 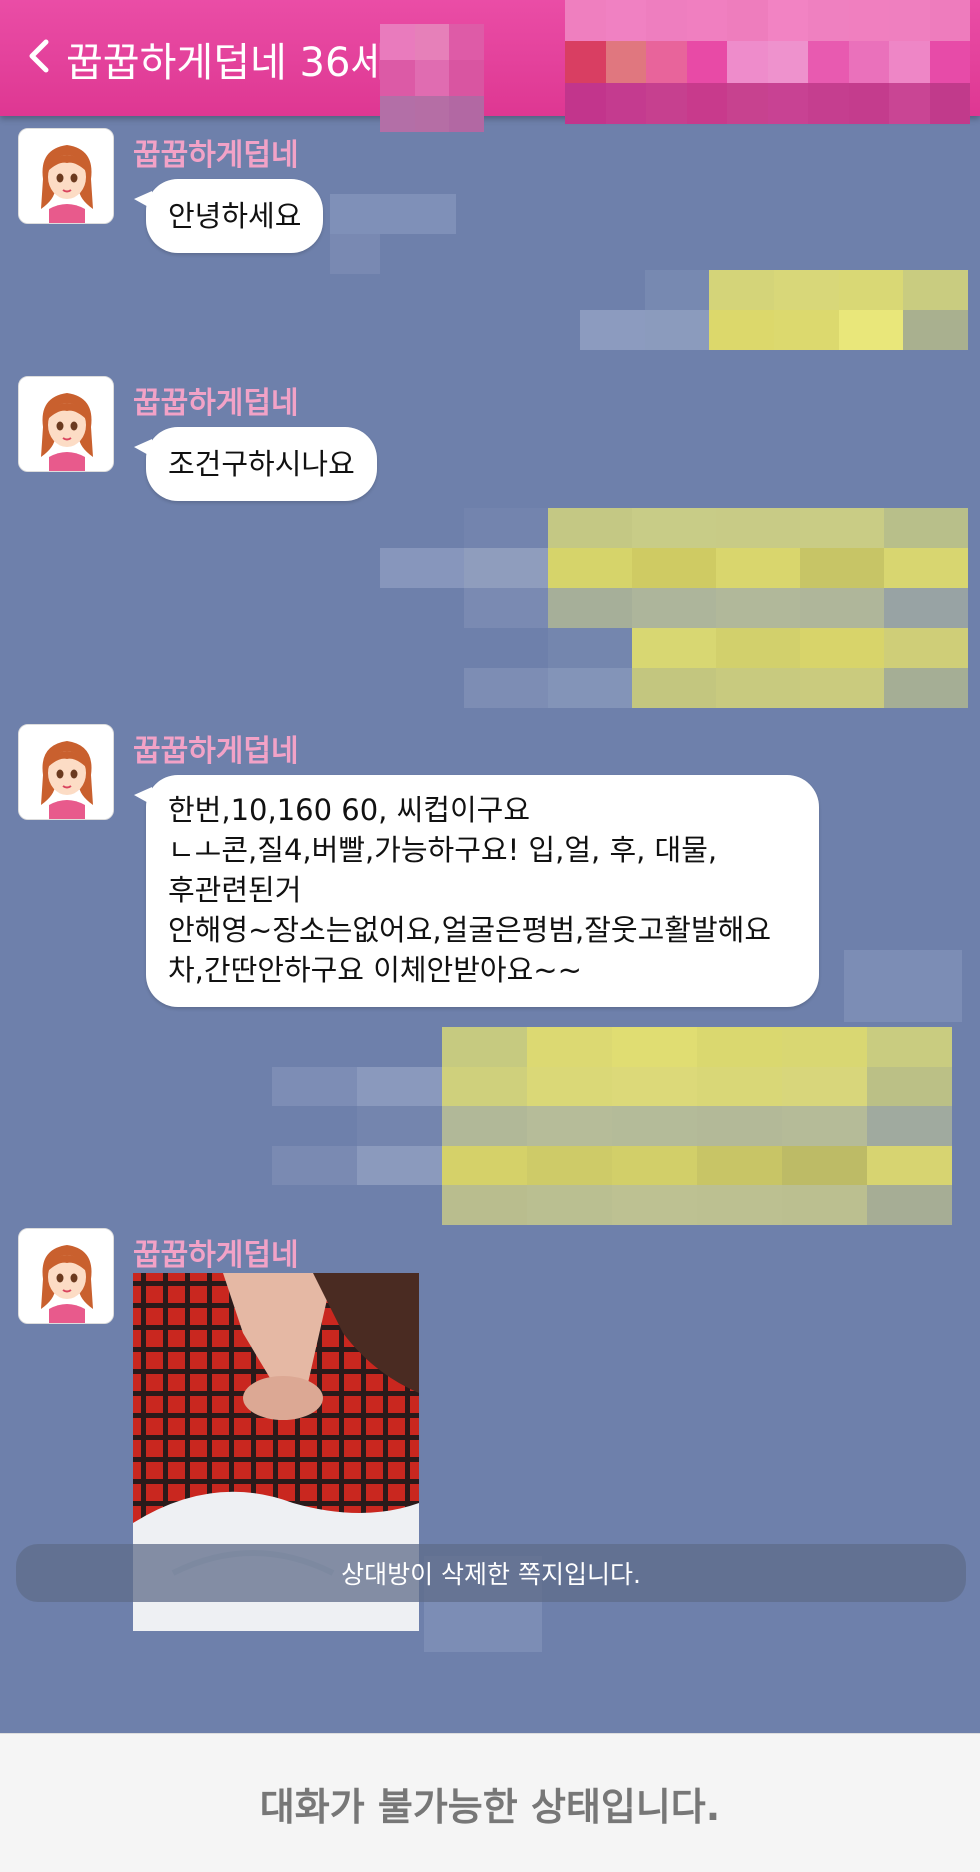 What do you see at coordinates (227, 63) in the screenshot?
I see `chat-title: 꿉꿉하게덥네 36세` at bounding box center [227, 63].